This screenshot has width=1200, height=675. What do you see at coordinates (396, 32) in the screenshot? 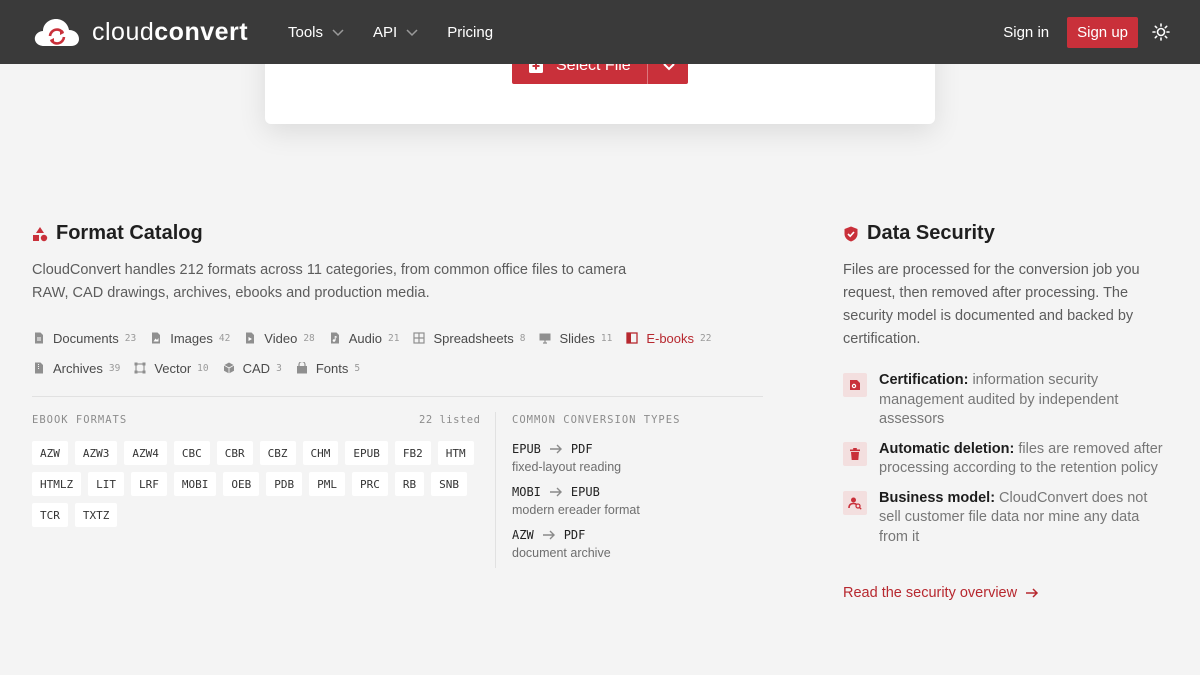
I see `nav-api: API` at bounding box center [396, 32].